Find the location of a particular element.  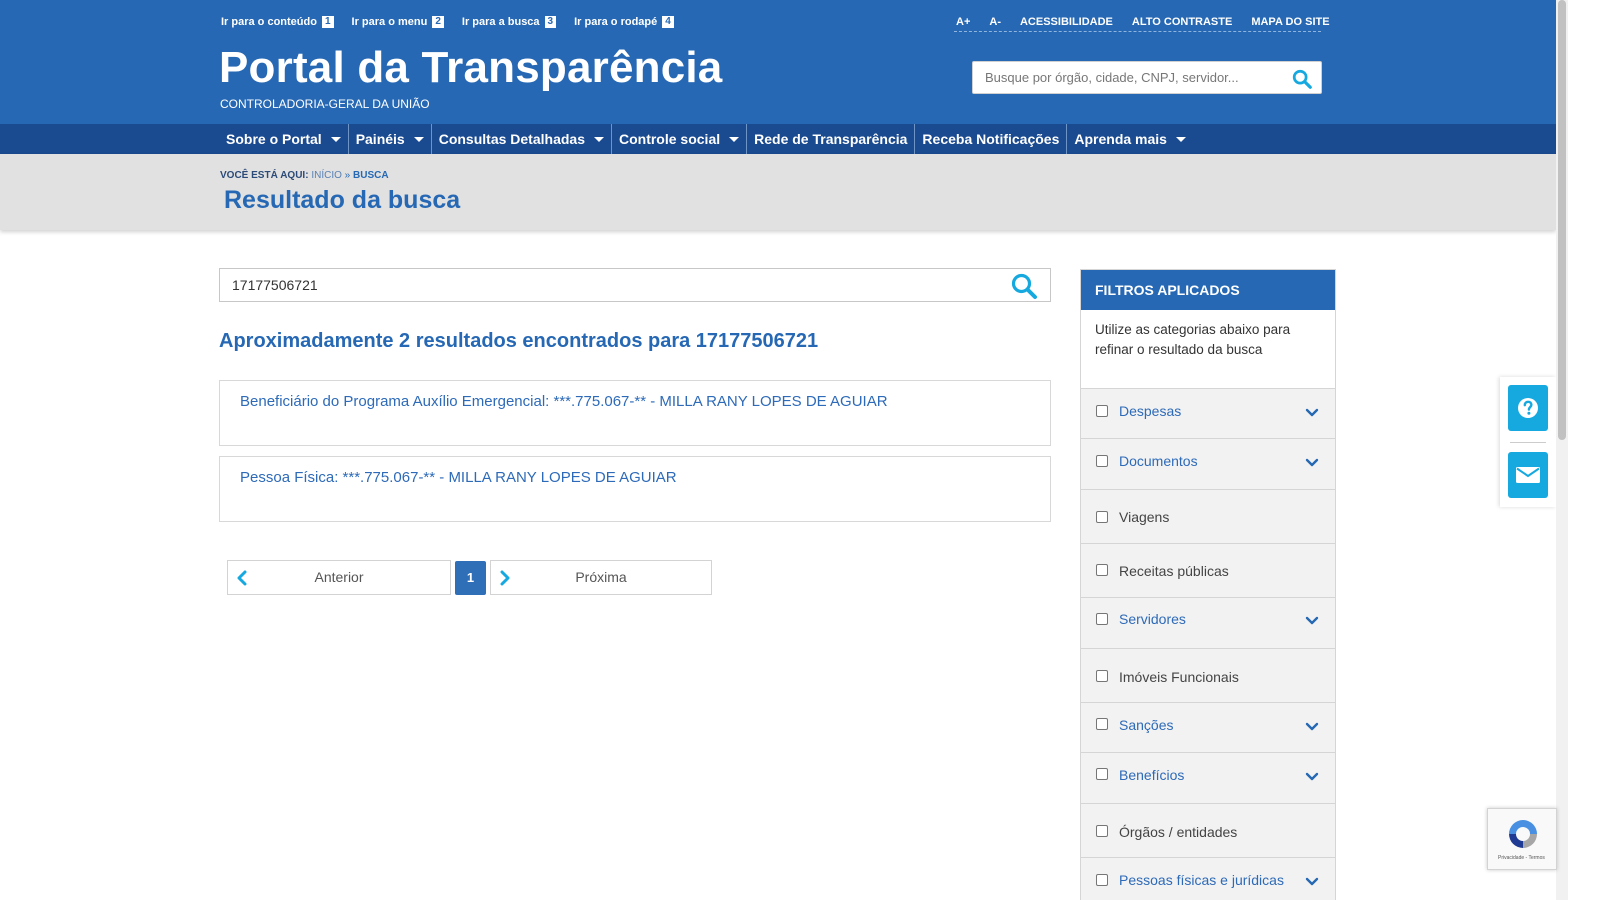

skip-link-label: Ir para o rodapé is located at coordinates (616, 22).